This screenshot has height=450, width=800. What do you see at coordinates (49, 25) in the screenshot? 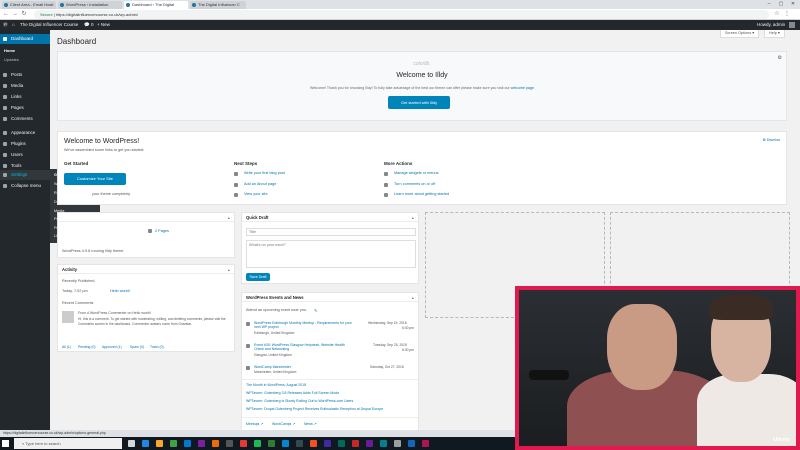
I see `site-name-link: The Digital Influencer Course` at bounding box center [49, 25].